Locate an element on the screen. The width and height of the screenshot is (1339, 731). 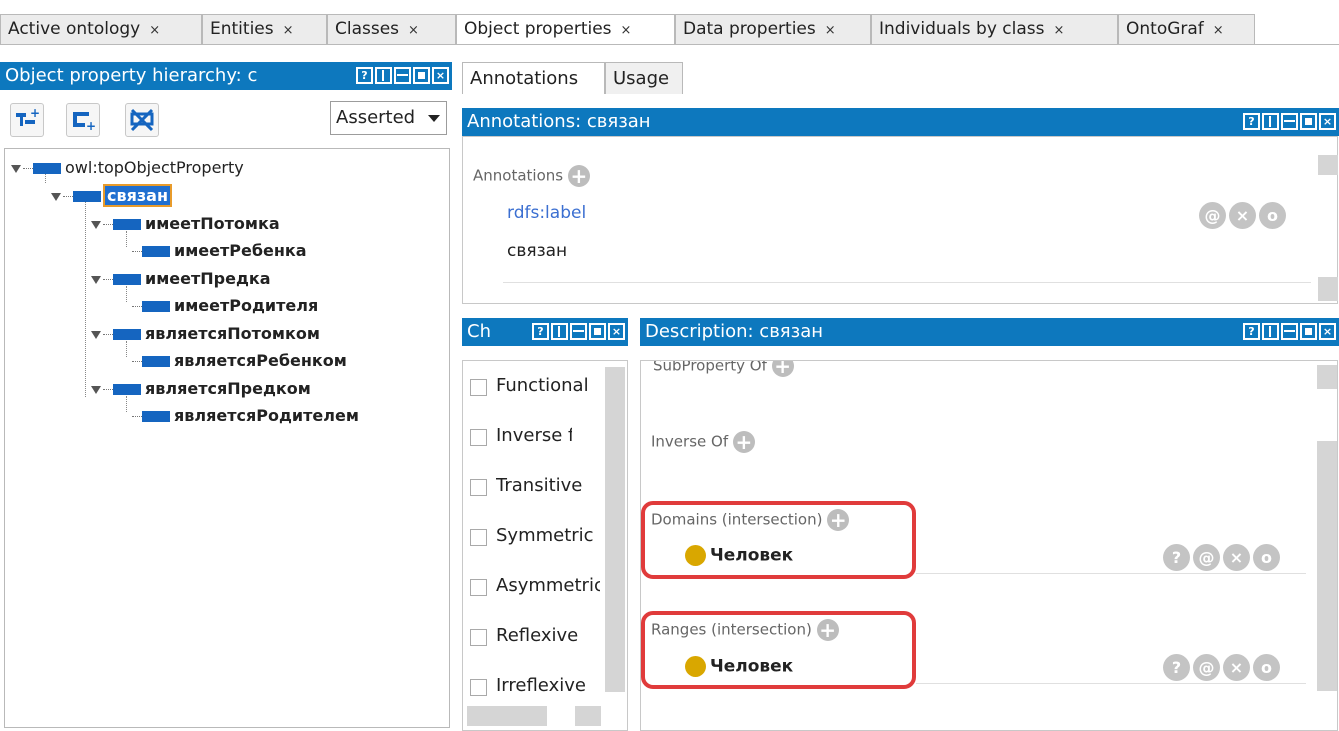
tree-node-yavlyaetsya-predkom: являетсяПредком is located at coordinates (201, 389).